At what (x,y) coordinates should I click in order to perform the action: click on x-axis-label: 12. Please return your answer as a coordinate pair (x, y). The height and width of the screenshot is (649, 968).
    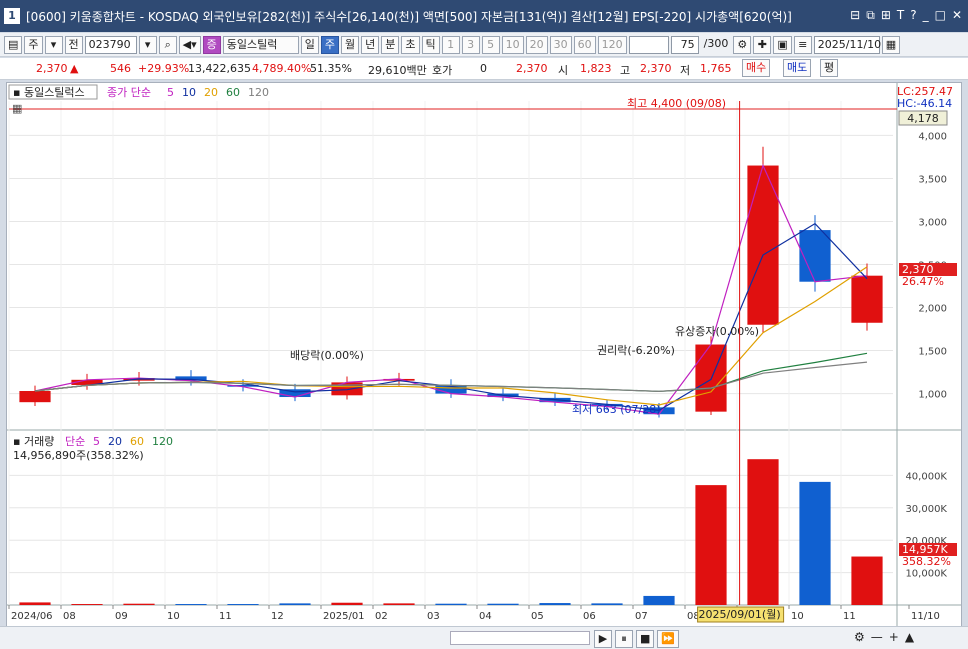
    Looking at the image, I should click on (277, 616).